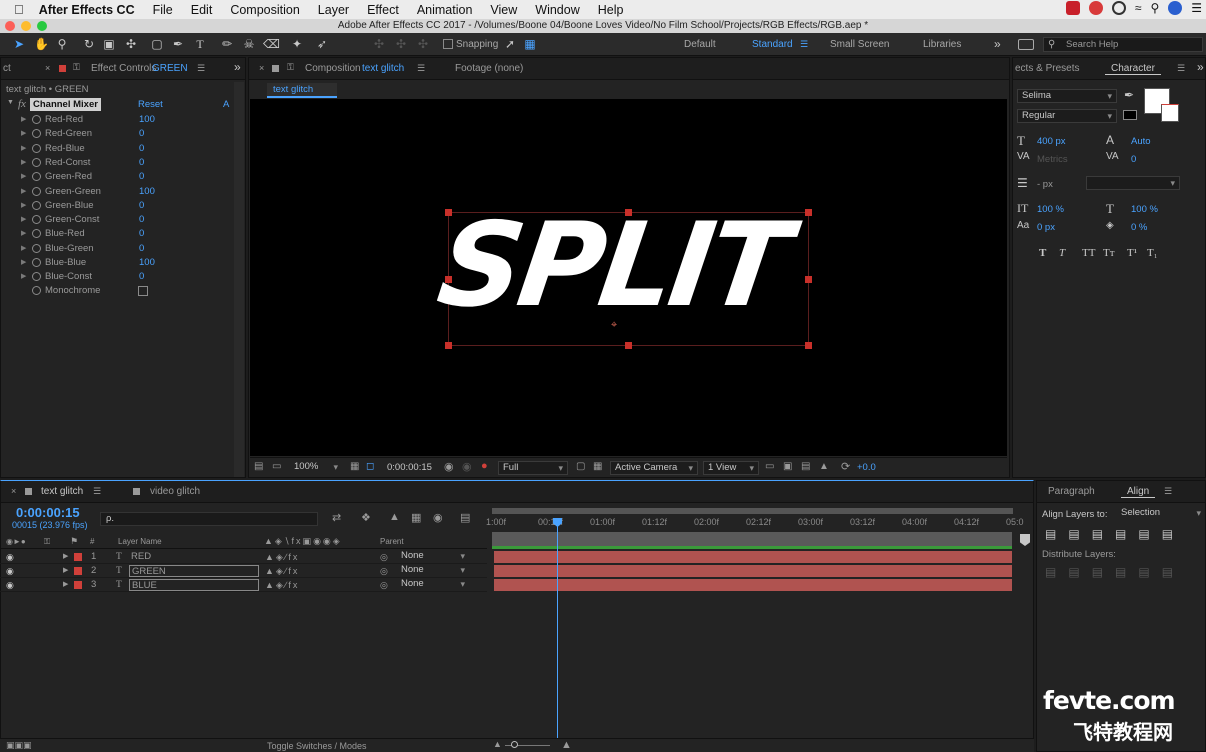  What do you see at coordinates (147, 263) in the screenshot?
I see `param-value: 100` at bounding box center [147, 263].